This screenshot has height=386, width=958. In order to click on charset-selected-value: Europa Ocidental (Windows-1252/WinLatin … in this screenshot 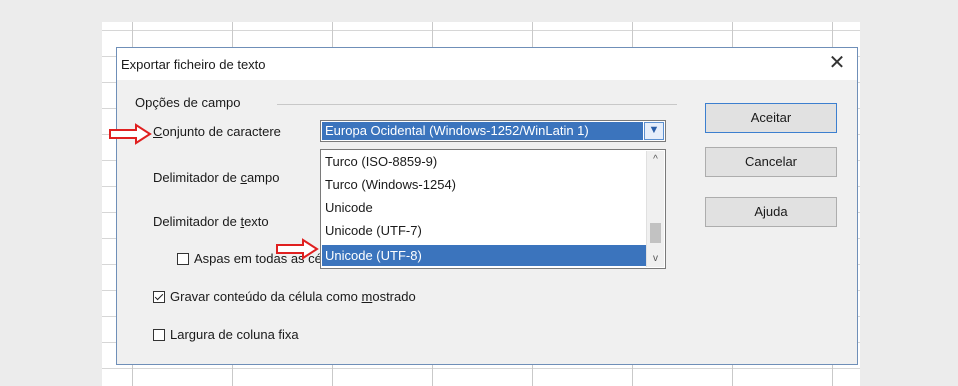, I will do `click(482, 131)`.